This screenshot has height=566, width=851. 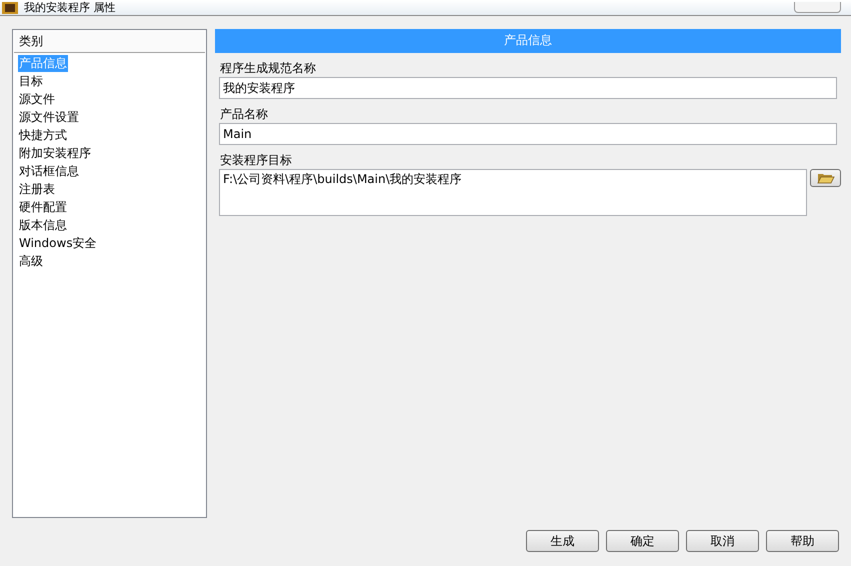 What do you see at coordinates (49, 171) in the screenshot?
I see `sidebar-item: 对话框信息` at bounding box center [49, 171].